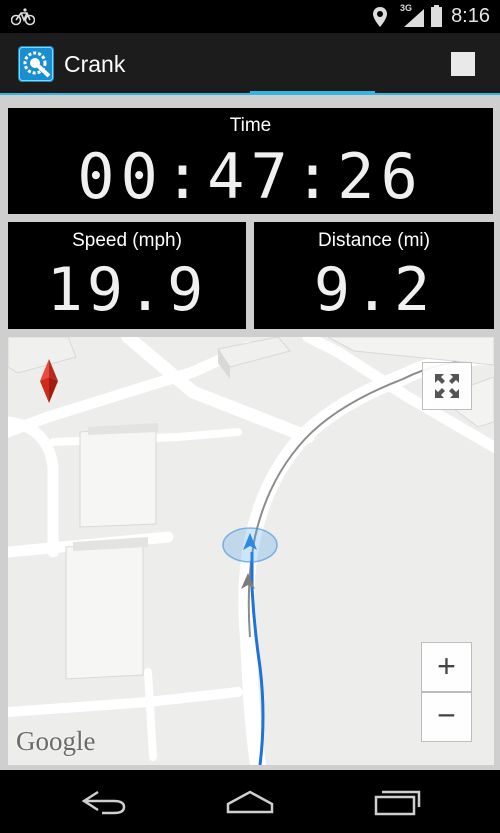 This screenshot has height=833, width=500. What do you see at coordinates (436, 16) in the screenshot?
I see `battery-icon` at bounding box center [436, 16].